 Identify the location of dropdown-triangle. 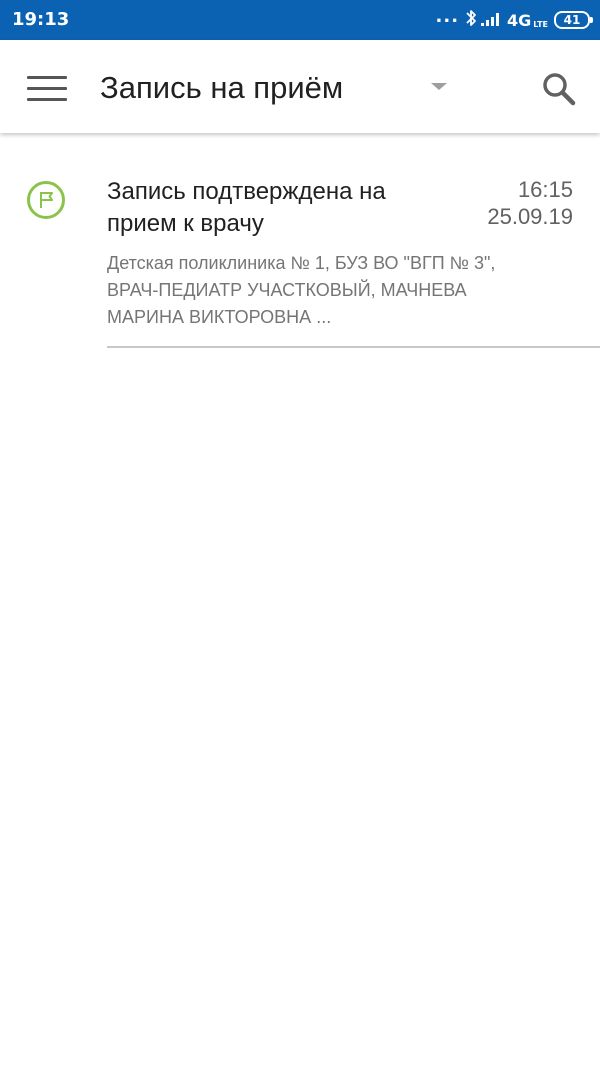
(439, 86).